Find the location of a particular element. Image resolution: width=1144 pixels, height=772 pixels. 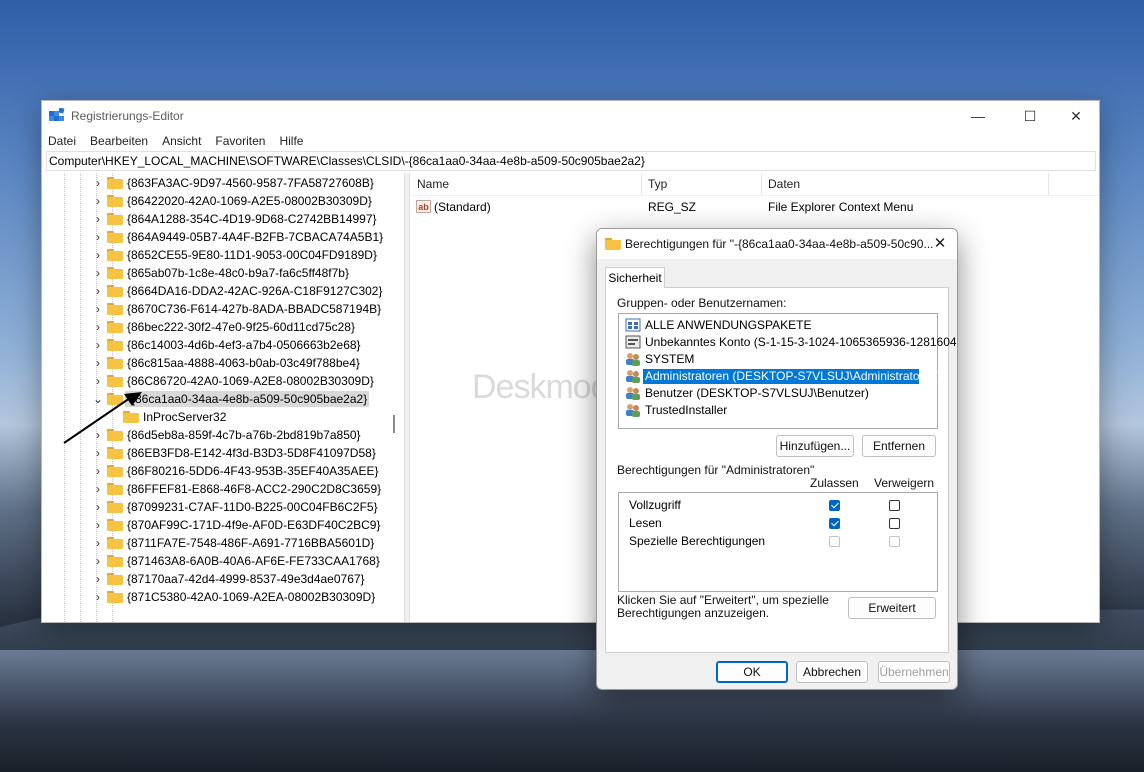

value-name: (Standard) is located at coordinates (462, 207).